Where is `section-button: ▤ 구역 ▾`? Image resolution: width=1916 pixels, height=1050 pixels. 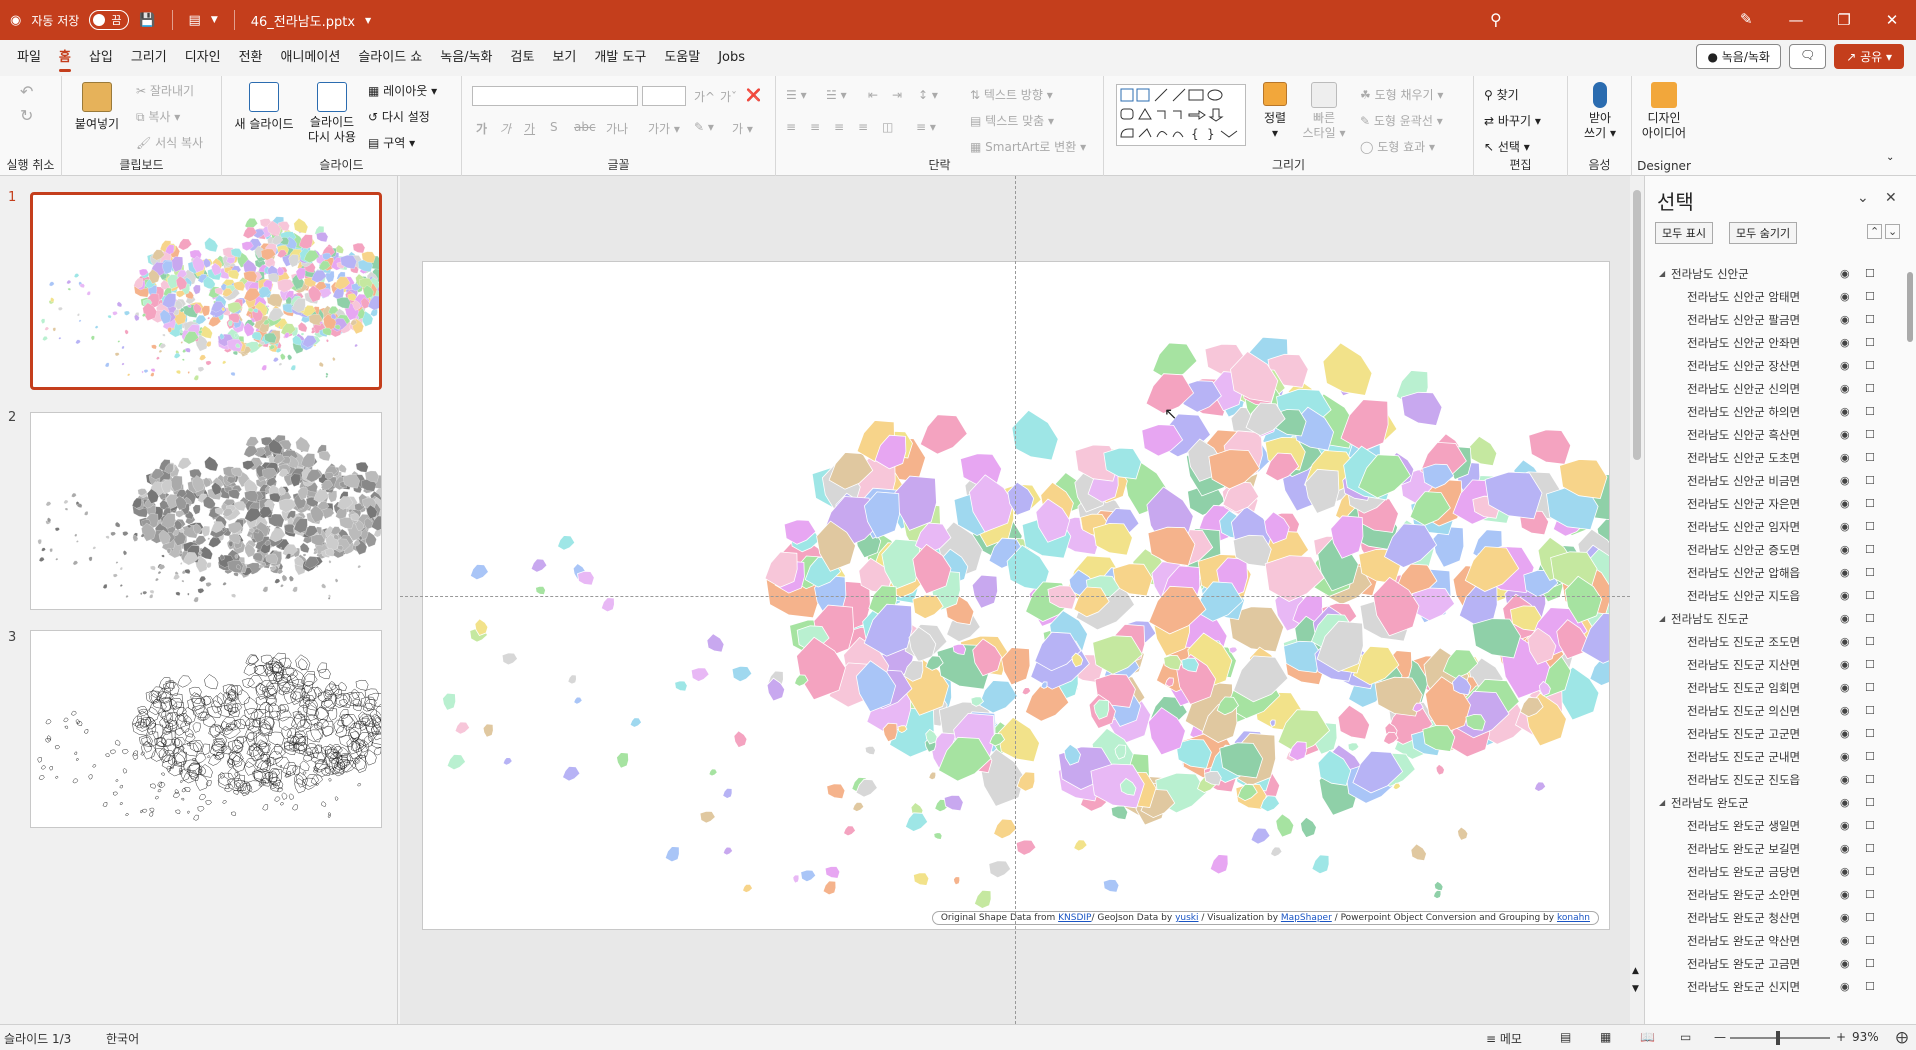 section-button: ▤ 구역 ▾ is located at coordinates (391, 142).